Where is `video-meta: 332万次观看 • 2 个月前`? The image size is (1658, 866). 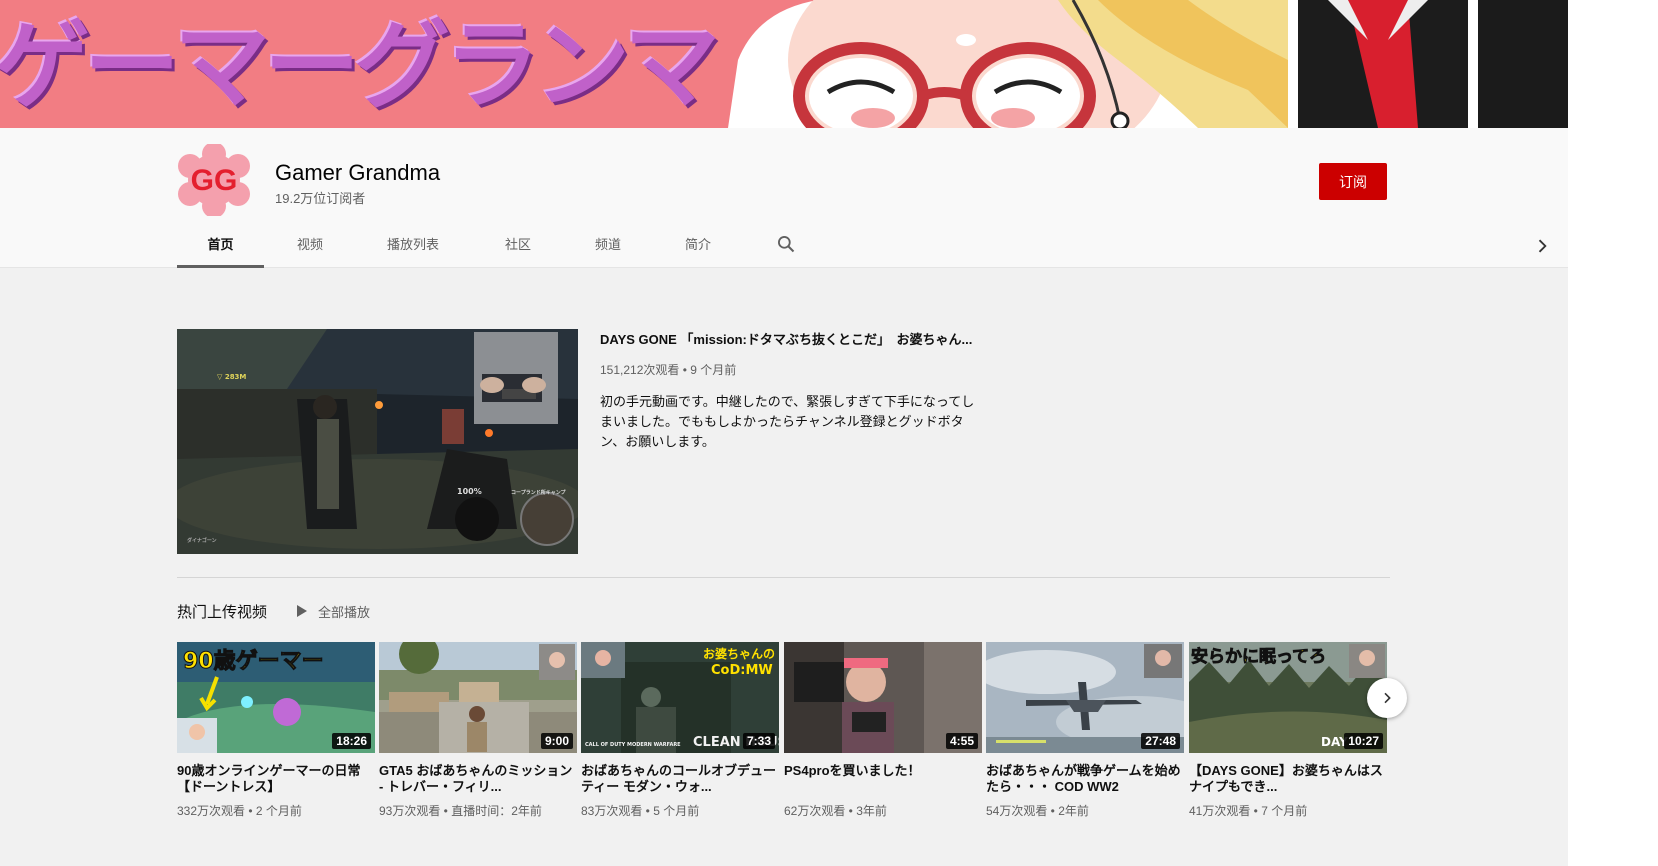 video-meta: 332万次观看 • 2 个月前 is located at coordinates (239, 811).